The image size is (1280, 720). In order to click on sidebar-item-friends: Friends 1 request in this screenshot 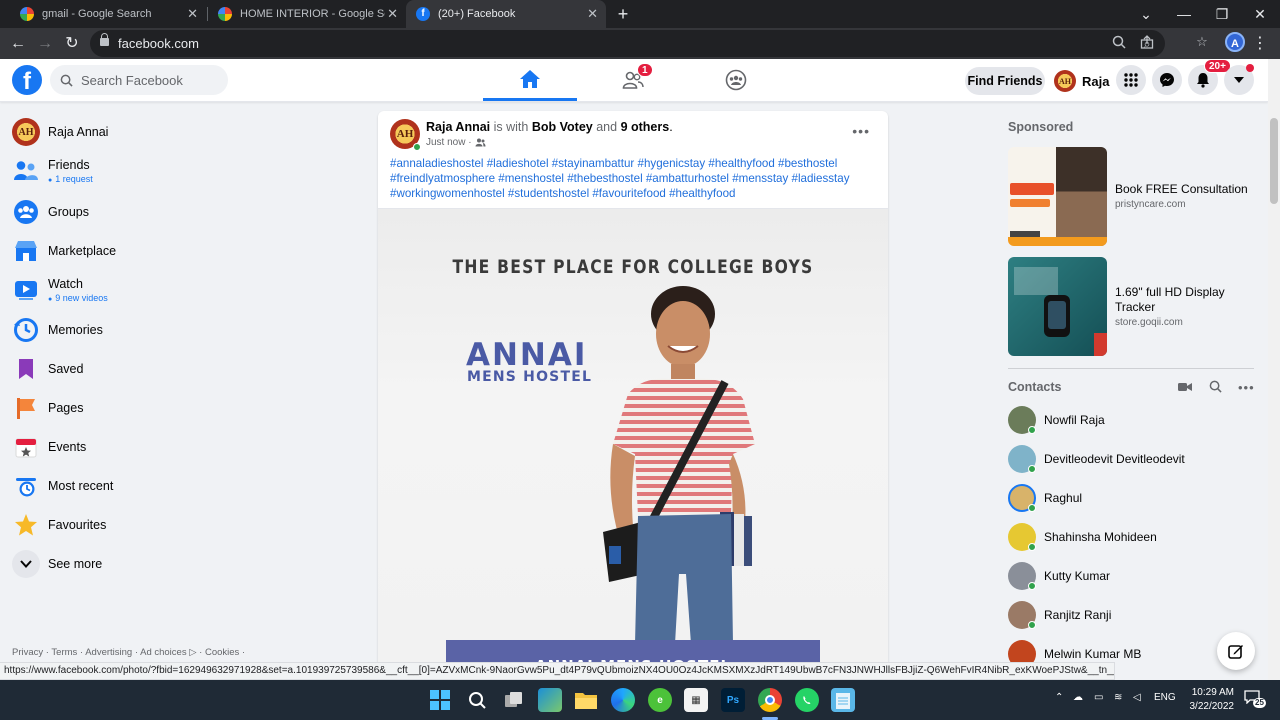, I will do `click(178, 171)`.